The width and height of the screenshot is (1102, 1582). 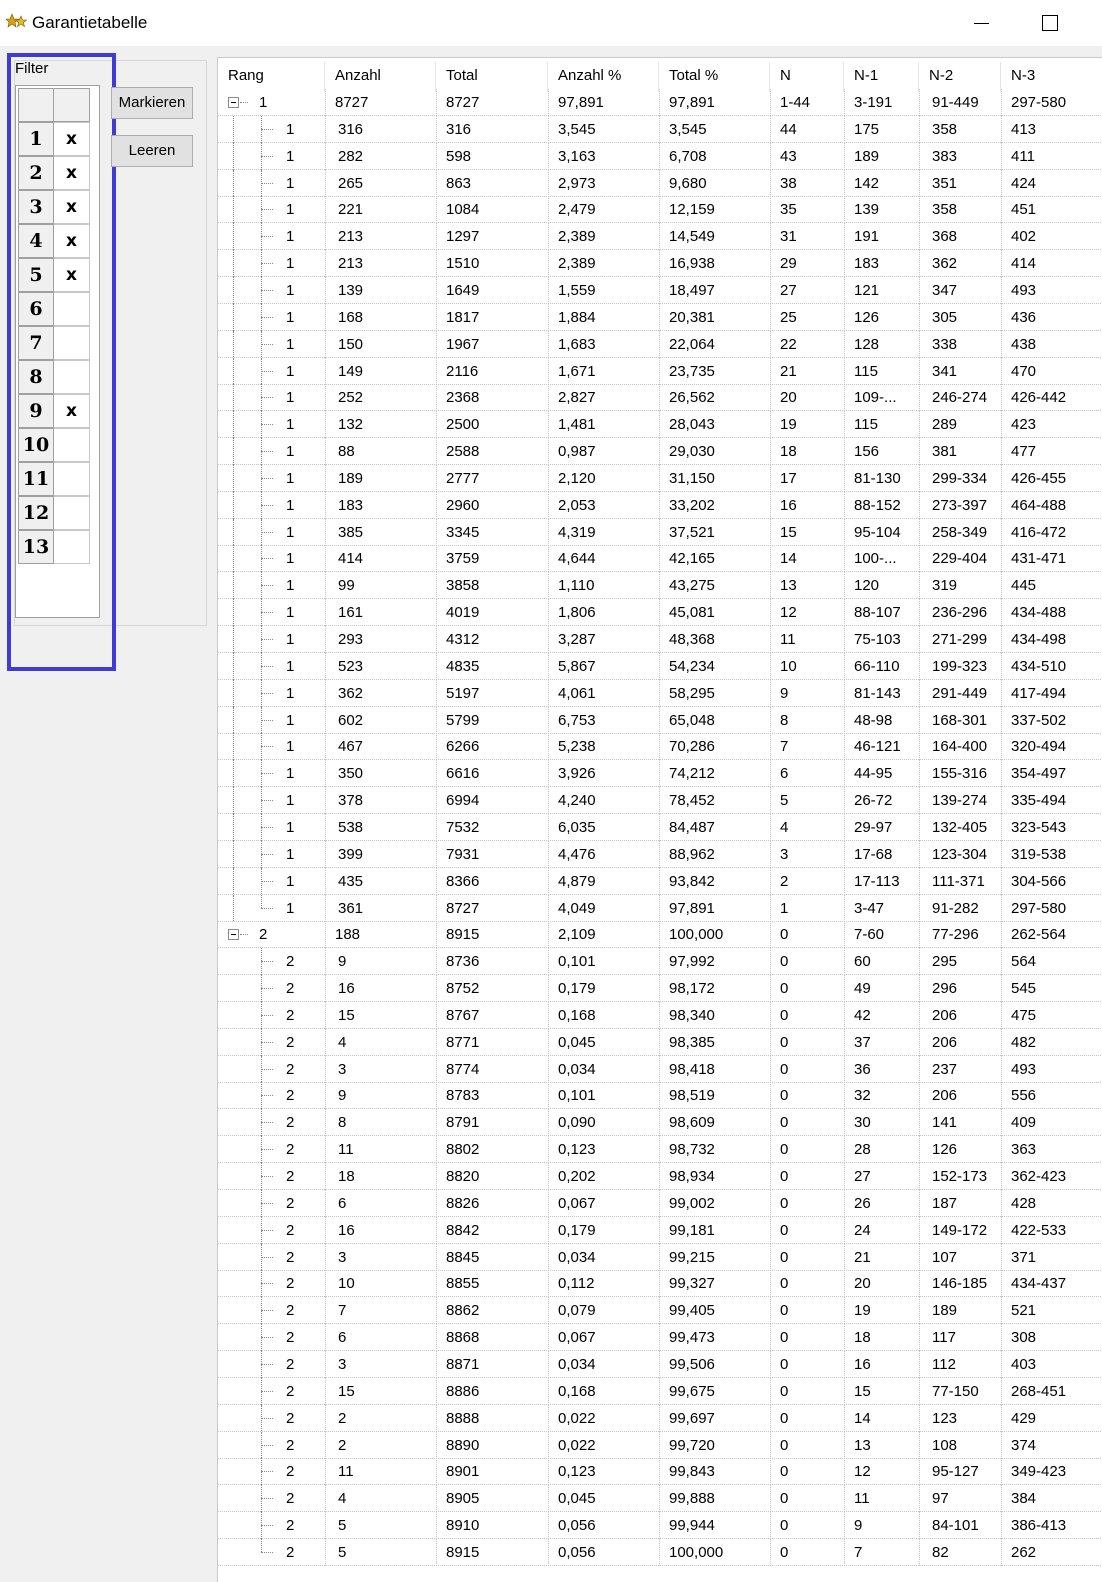 What do you see at coordinates (660, 908) in the screenshot?
I see `table-row: 1 361 8727 4,049 97,891 1 3-47 91-282 297-580` at bounding box center [660, 908].